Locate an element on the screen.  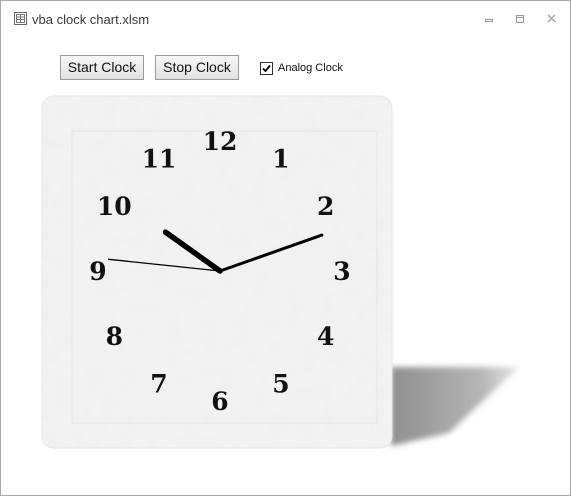
clock-number-5: 5 is located at coordinates (280, 384).